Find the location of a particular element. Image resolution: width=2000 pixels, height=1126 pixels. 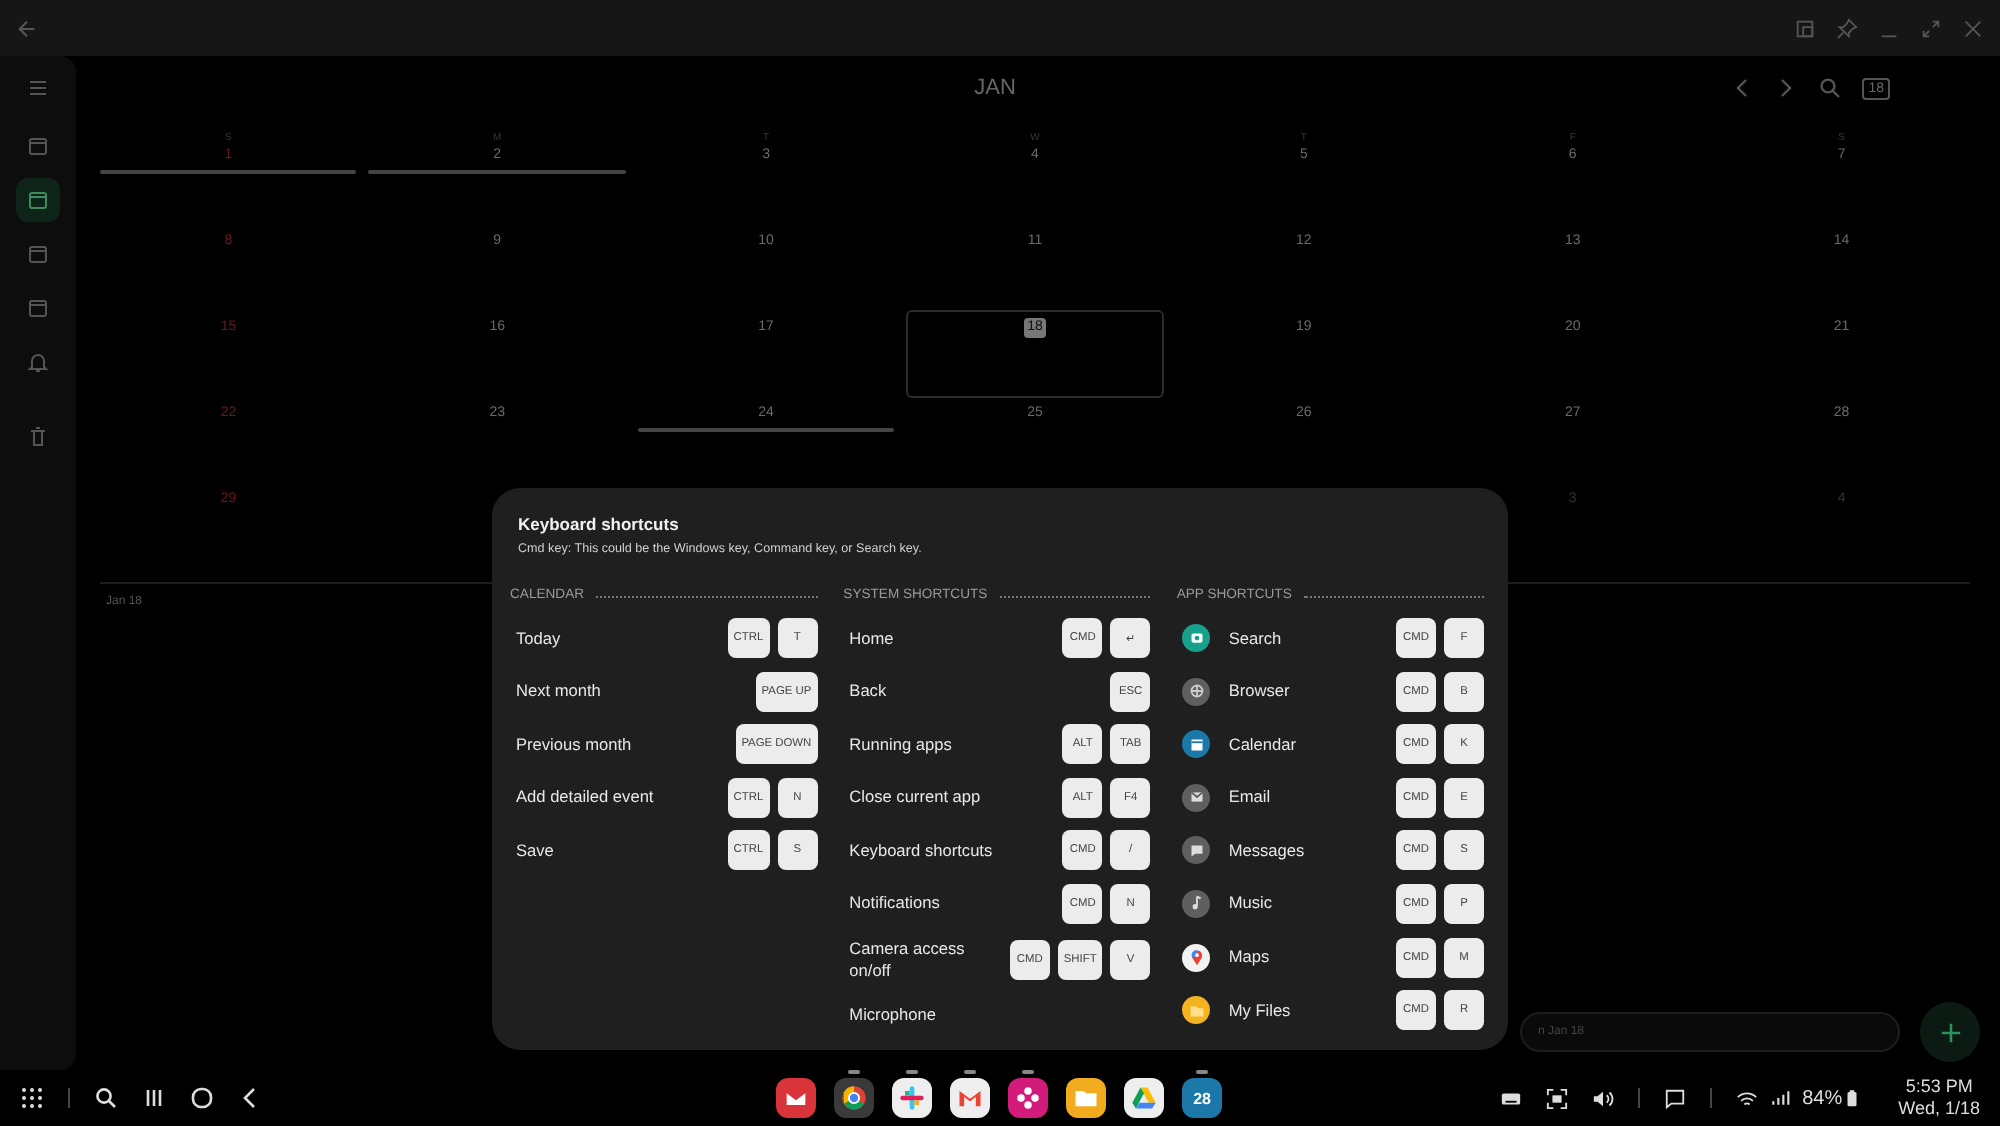

shortcut-label: Notifications is located at coordinates (895, 903).